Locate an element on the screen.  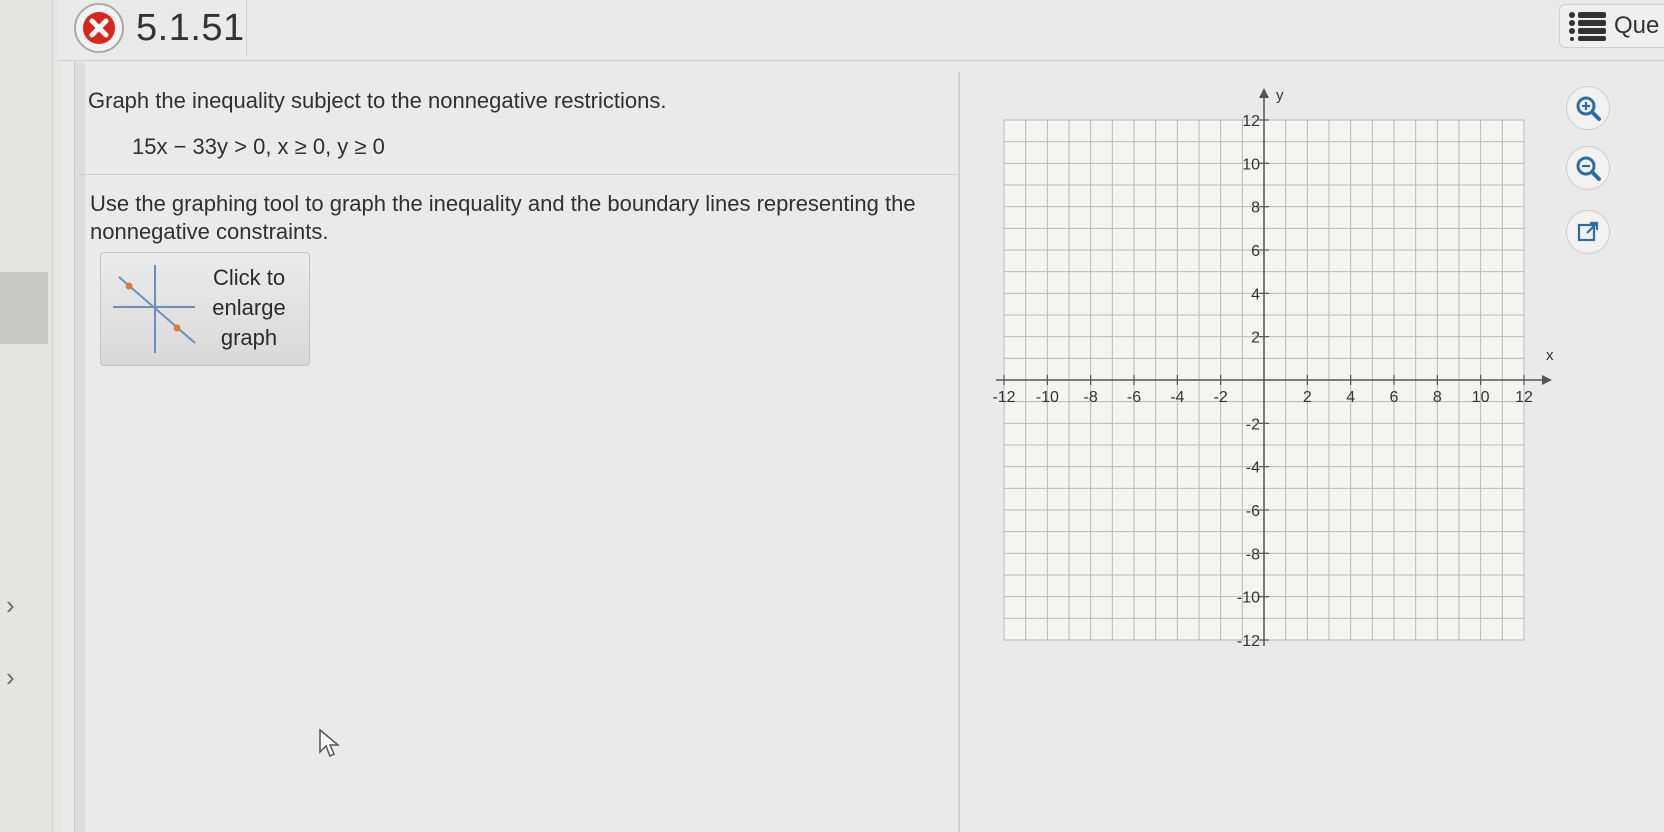
x-mark-icon is located at coordinates (99, 28).